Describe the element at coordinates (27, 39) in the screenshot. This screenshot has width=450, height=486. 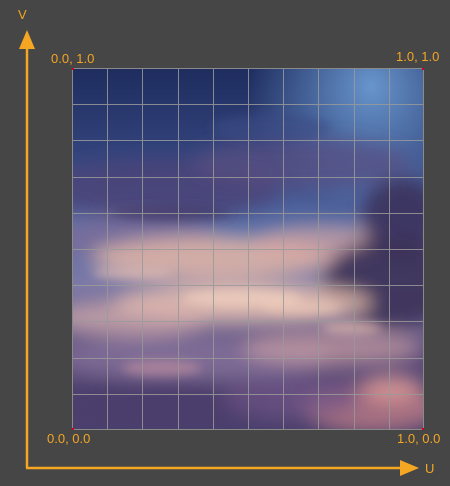
I see `v-axis-arrowhead` at that location.